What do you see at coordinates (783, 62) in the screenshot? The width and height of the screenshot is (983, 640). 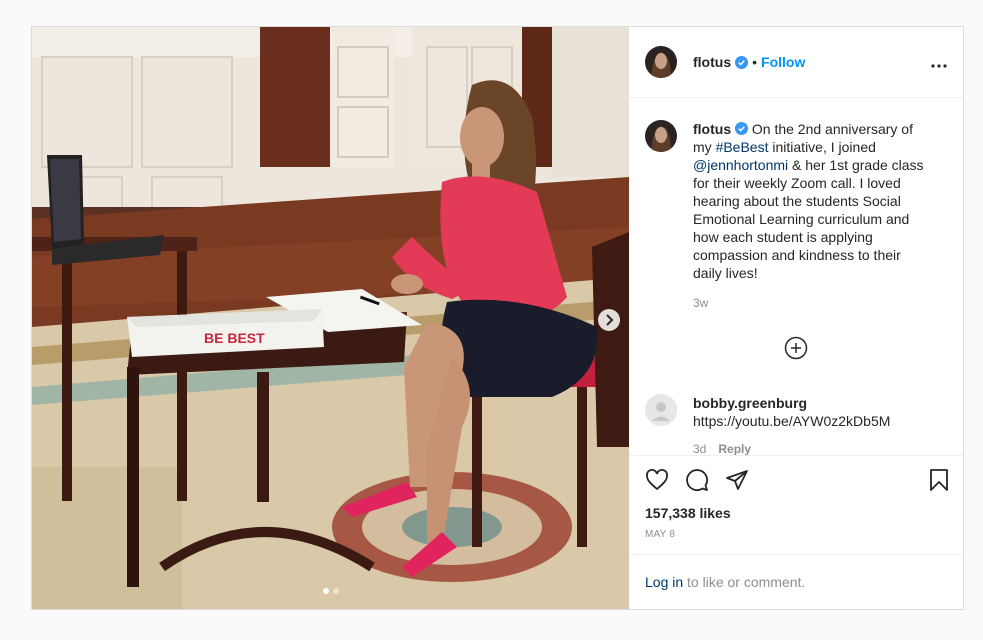 I see `follow-button: Follow` at bounding box center [783, 62].